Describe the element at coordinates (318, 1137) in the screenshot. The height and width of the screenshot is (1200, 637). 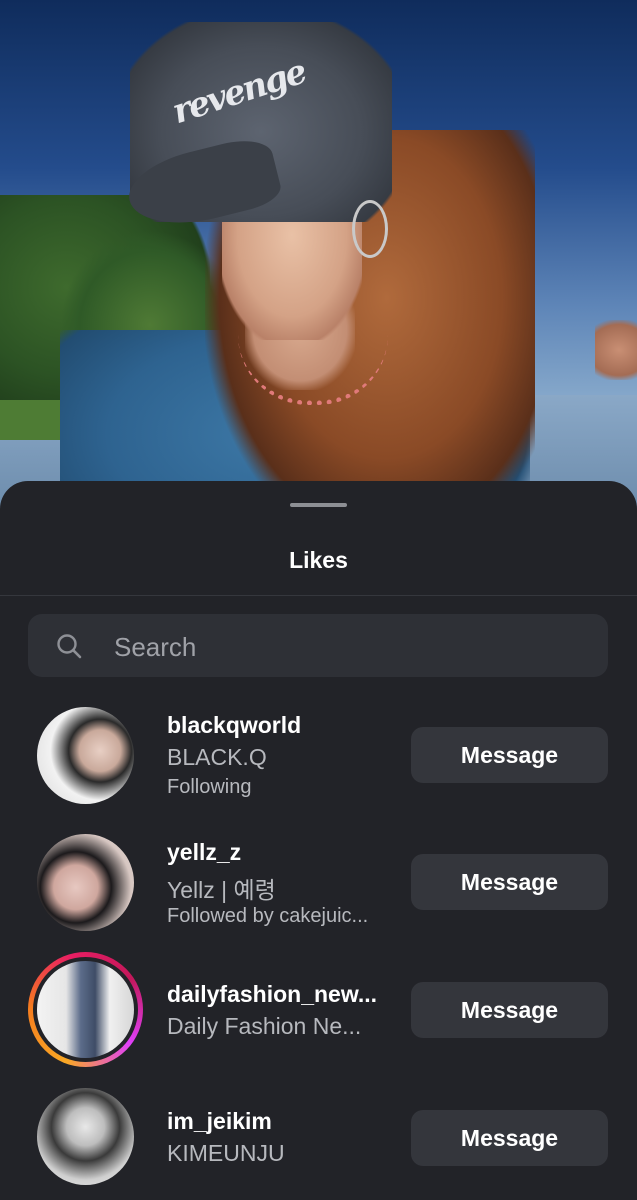
I see `list-item: im_jeikim KIMEUNJU Message` at that location.